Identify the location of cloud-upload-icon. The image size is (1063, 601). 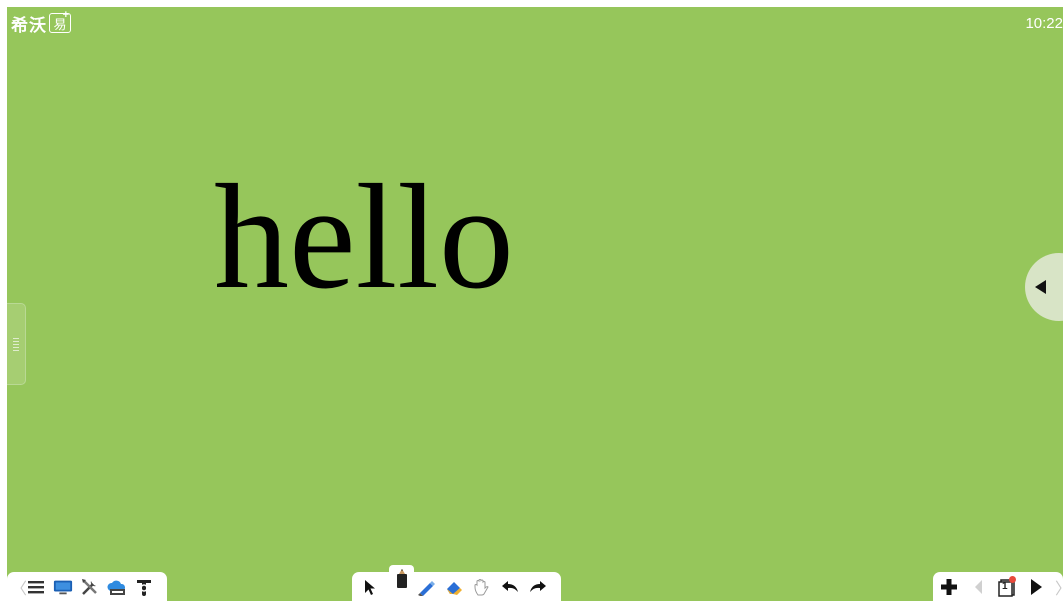
(117, 587).